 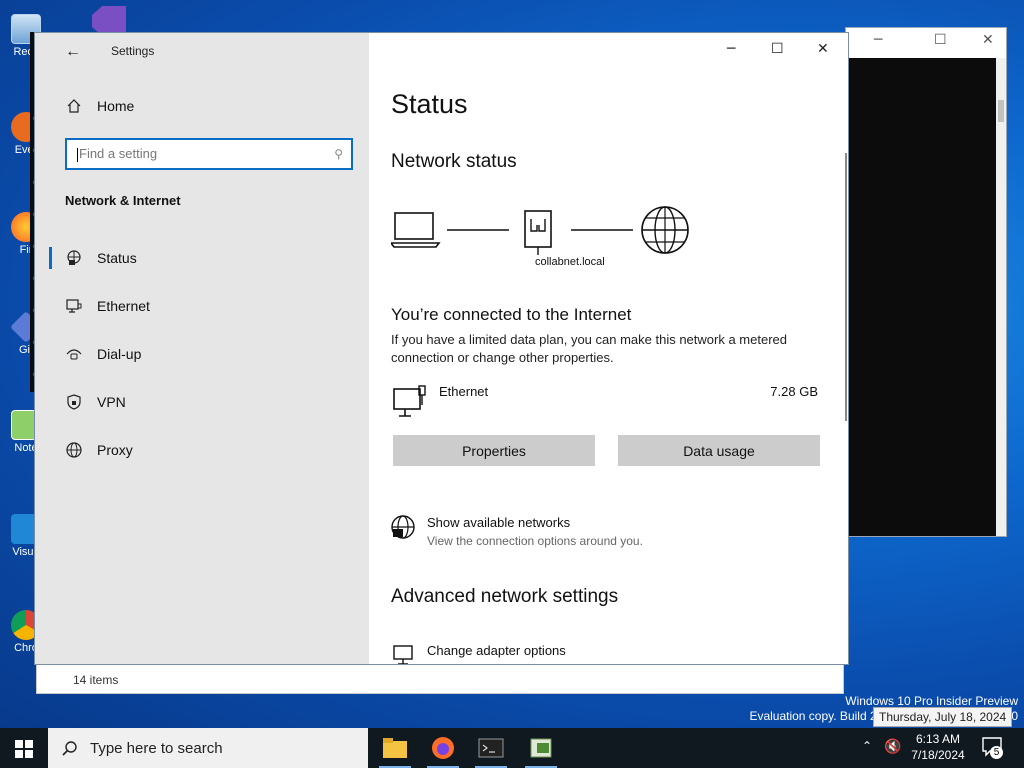 I want to click on sidebar-item-vpn: VPN, so click(x=95, y=402).